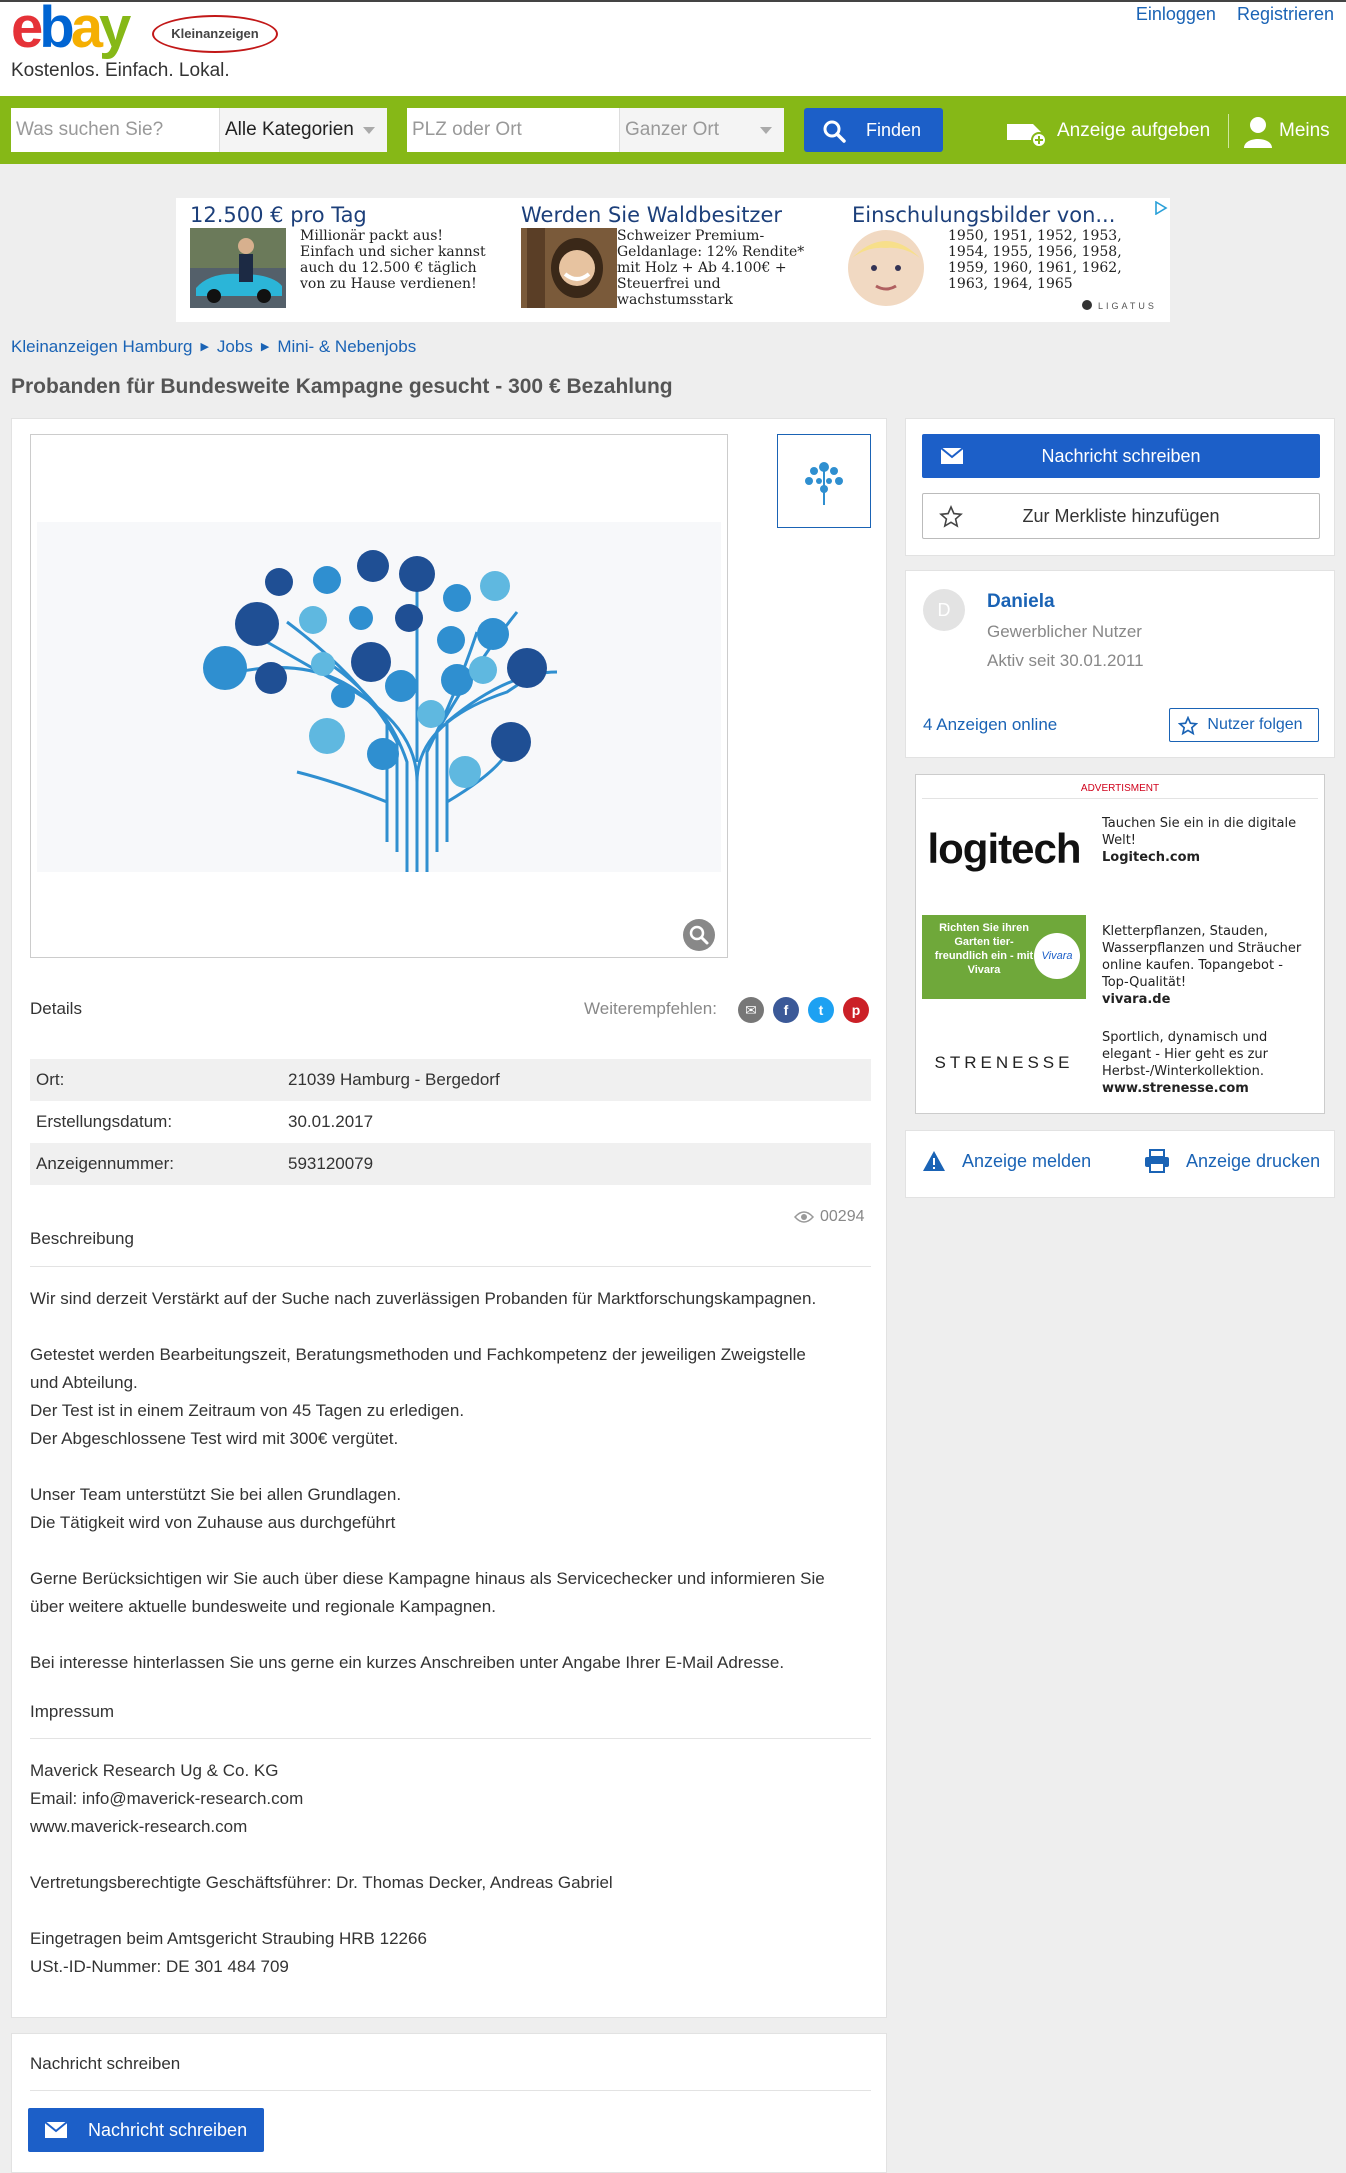 Image resolution: width=1346 pixels, height=2173 pixels. I want to click on meins-menu: Meins, so click(1279, 131).